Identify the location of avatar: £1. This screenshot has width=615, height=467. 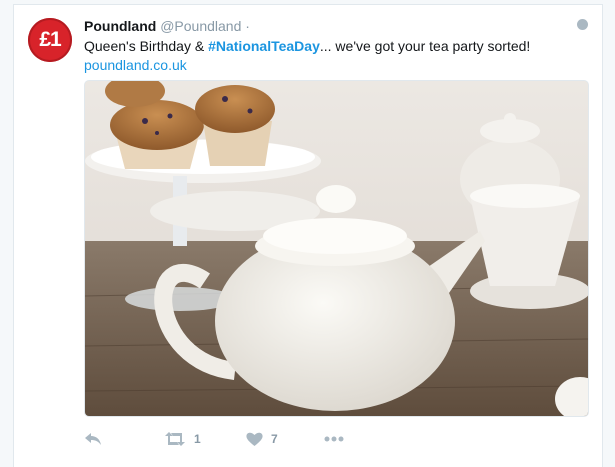
(50, 40).